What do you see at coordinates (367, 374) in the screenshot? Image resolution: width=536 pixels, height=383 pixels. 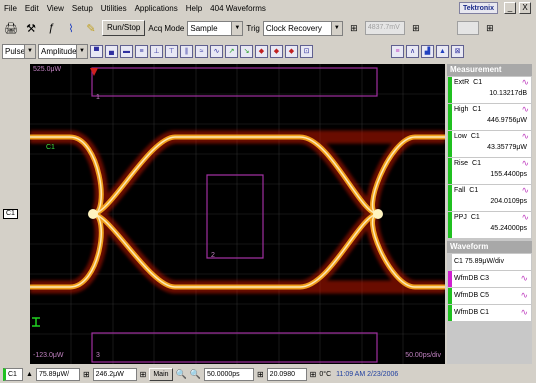 I see `clock-label: 11:09 AM 2/23/2006` at bounding box center [367, 374].